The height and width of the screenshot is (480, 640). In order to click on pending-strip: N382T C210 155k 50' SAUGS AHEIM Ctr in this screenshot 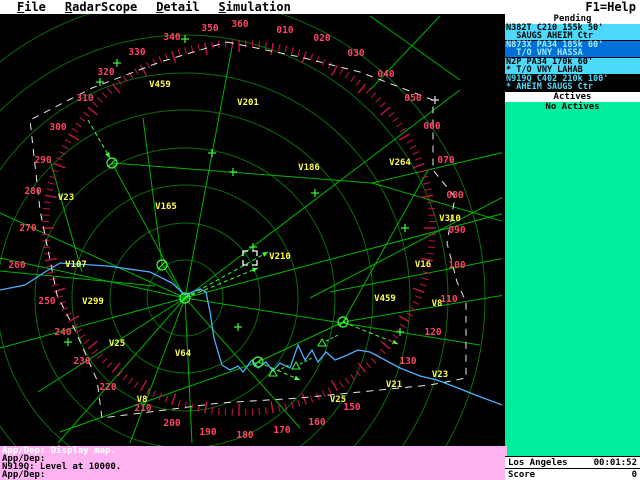, I will do `click(572, 32)`.